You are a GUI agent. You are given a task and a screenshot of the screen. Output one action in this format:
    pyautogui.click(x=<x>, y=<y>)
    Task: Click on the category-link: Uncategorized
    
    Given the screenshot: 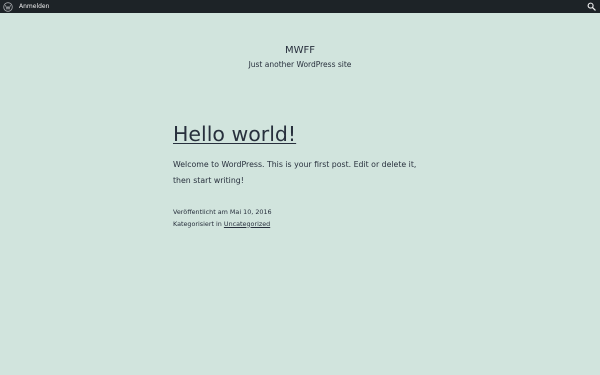 What is the action you would take?
    pyautogui.click(x=247, y=224)
    